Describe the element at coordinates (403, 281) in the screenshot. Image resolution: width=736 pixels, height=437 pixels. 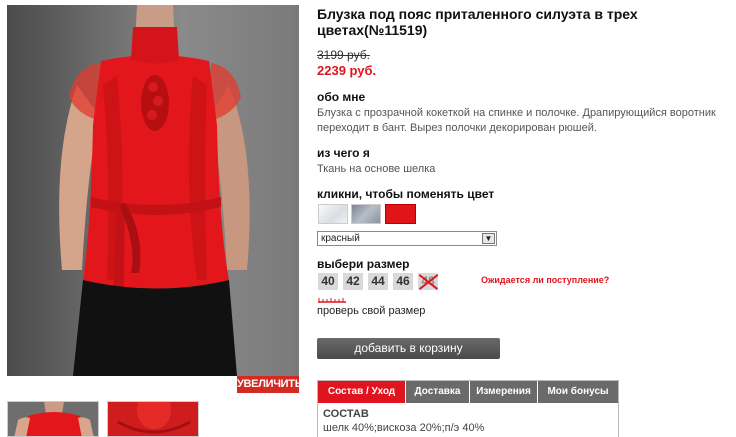
I see `size-option-46: 46` at that location.